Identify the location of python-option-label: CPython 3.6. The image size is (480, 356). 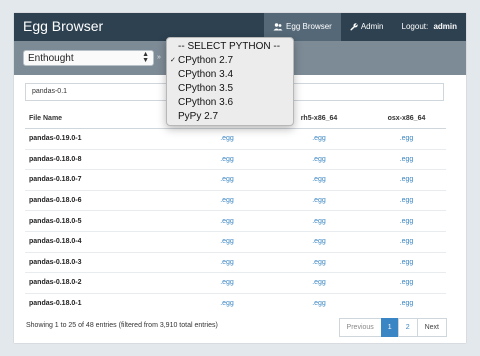
(206, 102).